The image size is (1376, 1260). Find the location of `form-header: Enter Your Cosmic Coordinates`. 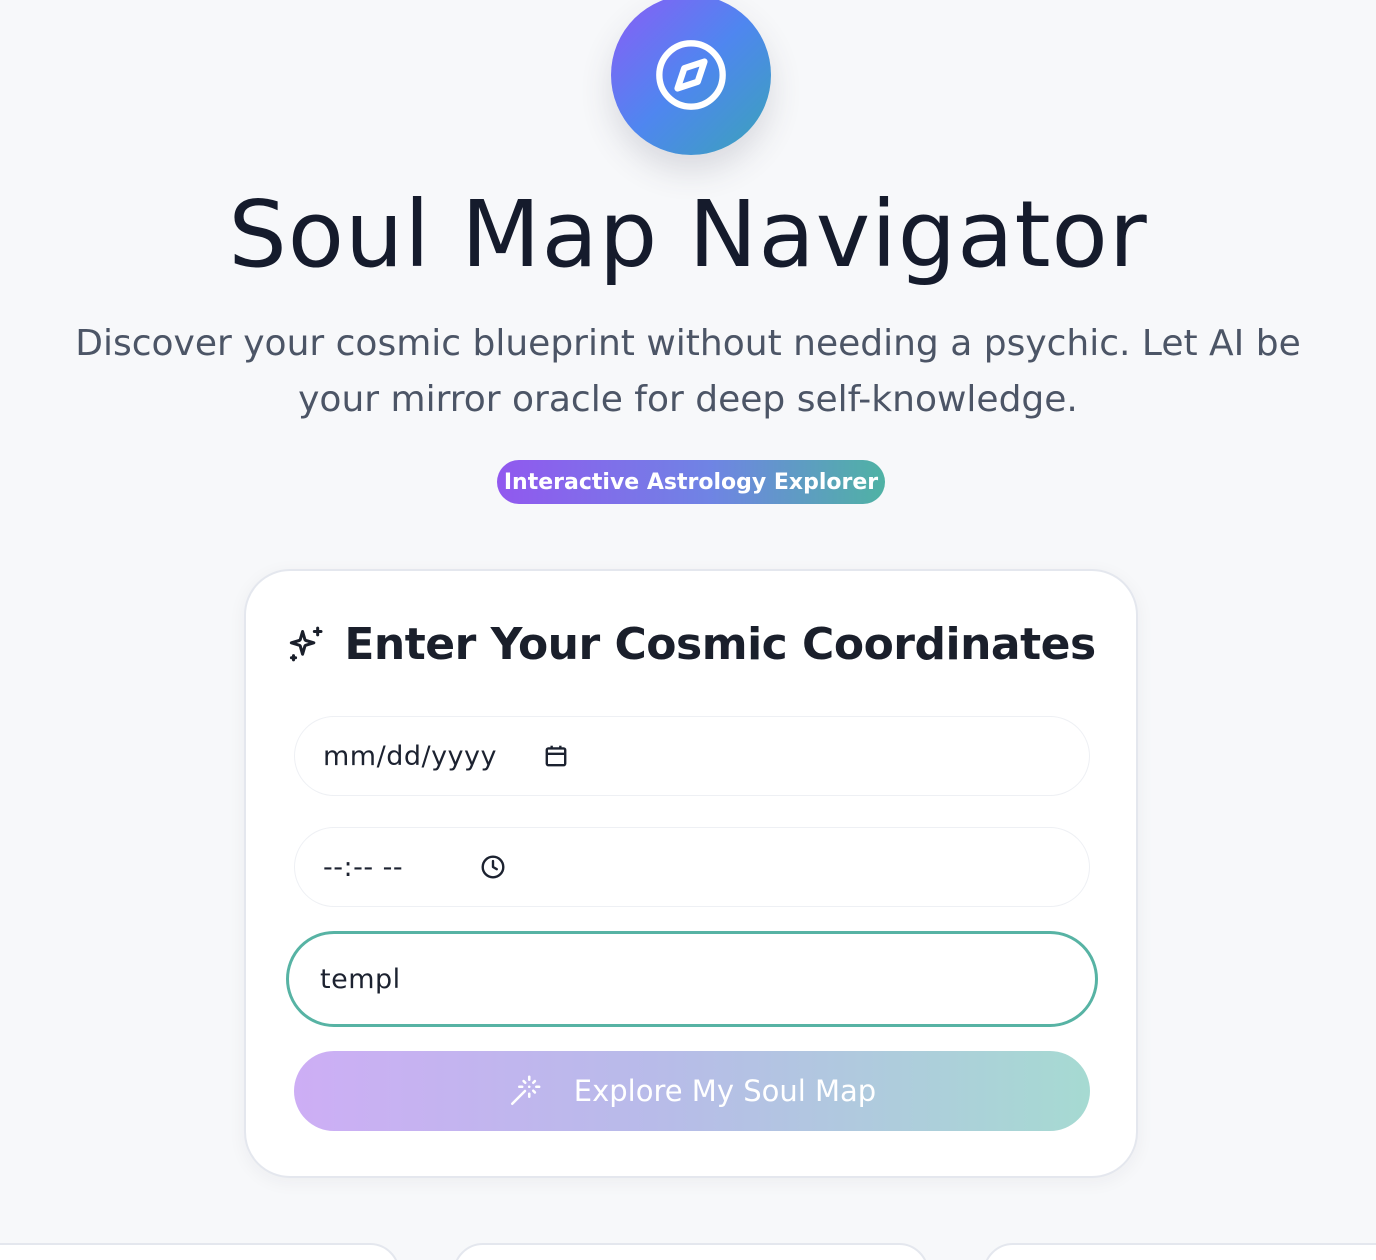

form-header: Enter Your Cosmic Coordinates is located at coordinates (691, 644).